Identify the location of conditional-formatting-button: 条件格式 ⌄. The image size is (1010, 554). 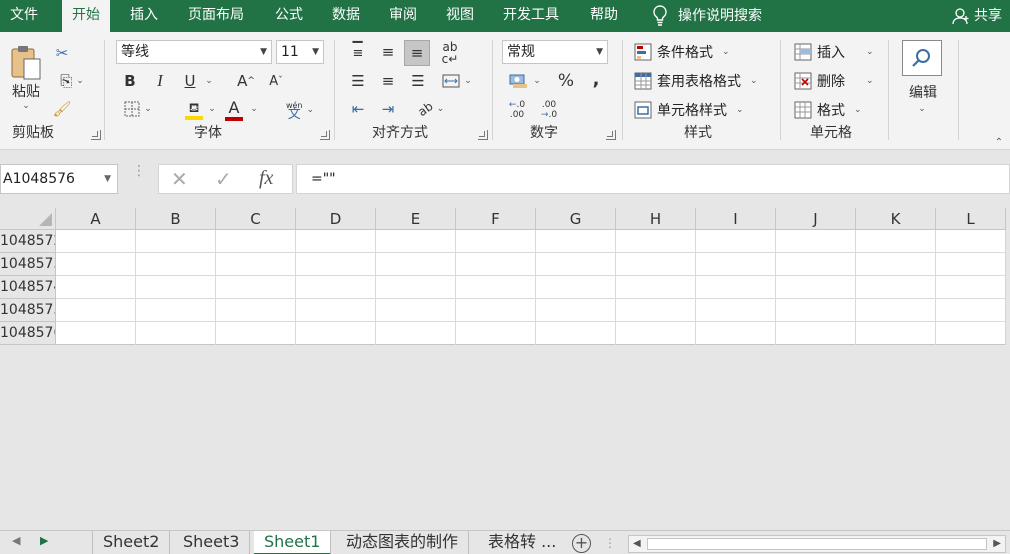
(682, 52).